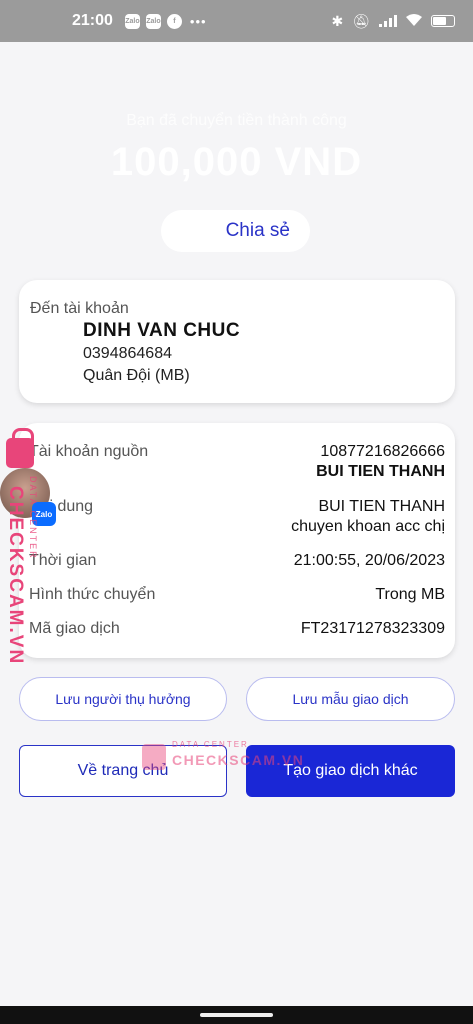  What do you see at coordinates (414, 21) in the screenshot?
I see `wifi-icon` at bounding box center [414, 21].